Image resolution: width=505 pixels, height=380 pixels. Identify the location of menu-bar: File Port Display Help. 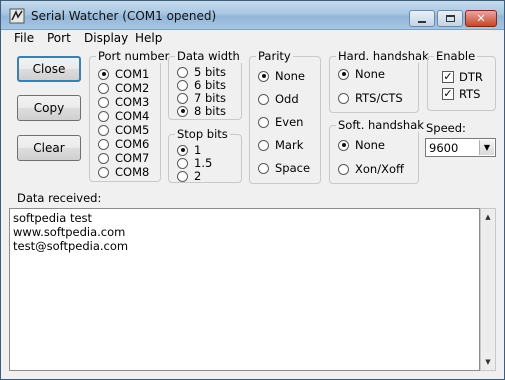
(252, 39).